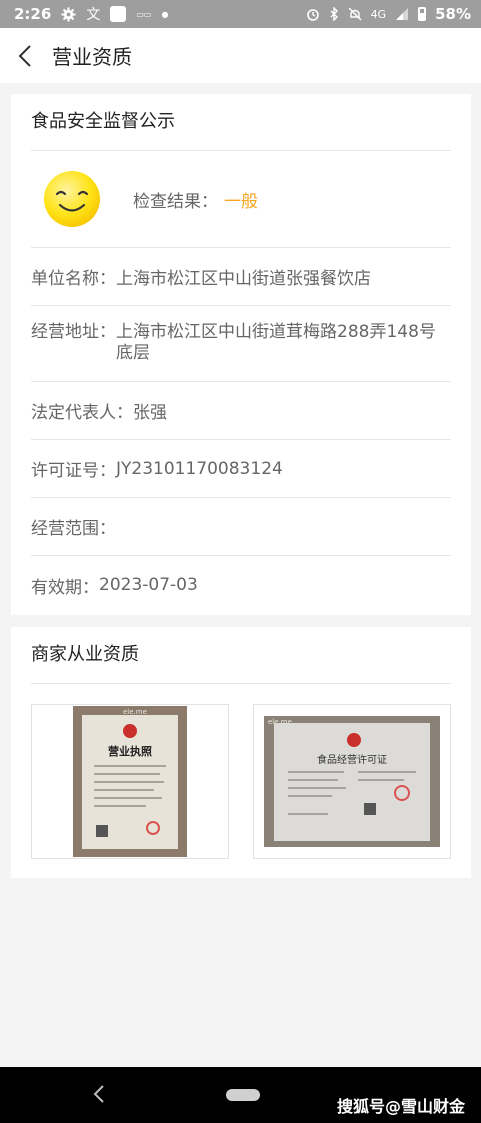 The image size is (481, 1123). What do you see at coordinates (93, 15) in the screenshot?
I see `translate-icon: 文` at bounding box center [93, 15].